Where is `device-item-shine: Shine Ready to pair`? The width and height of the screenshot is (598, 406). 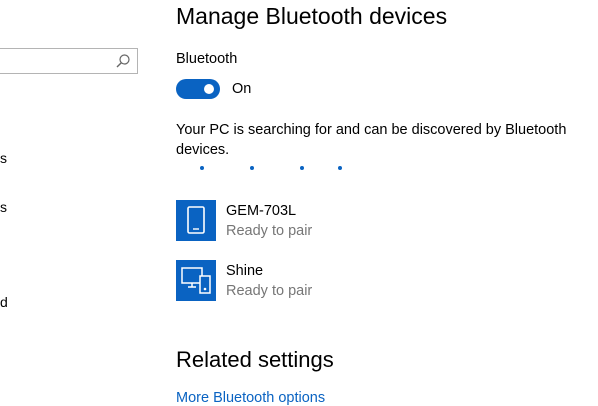 device-item-shine: Shine Ready to pair is located at coordinates (376, 281).